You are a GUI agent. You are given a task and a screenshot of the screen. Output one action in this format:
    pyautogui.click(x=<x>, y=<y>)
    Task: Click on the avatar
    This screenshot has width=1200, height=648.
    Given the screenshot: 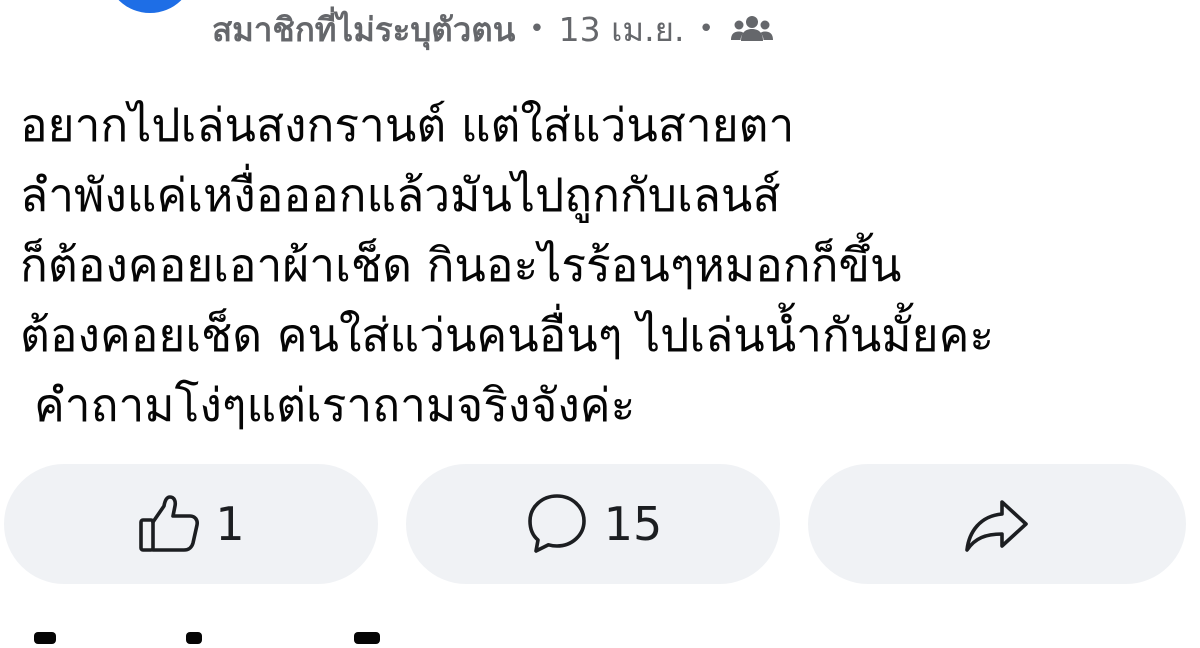 What is the action you would take?
    pyautogui.click(x=150, y=8)
    